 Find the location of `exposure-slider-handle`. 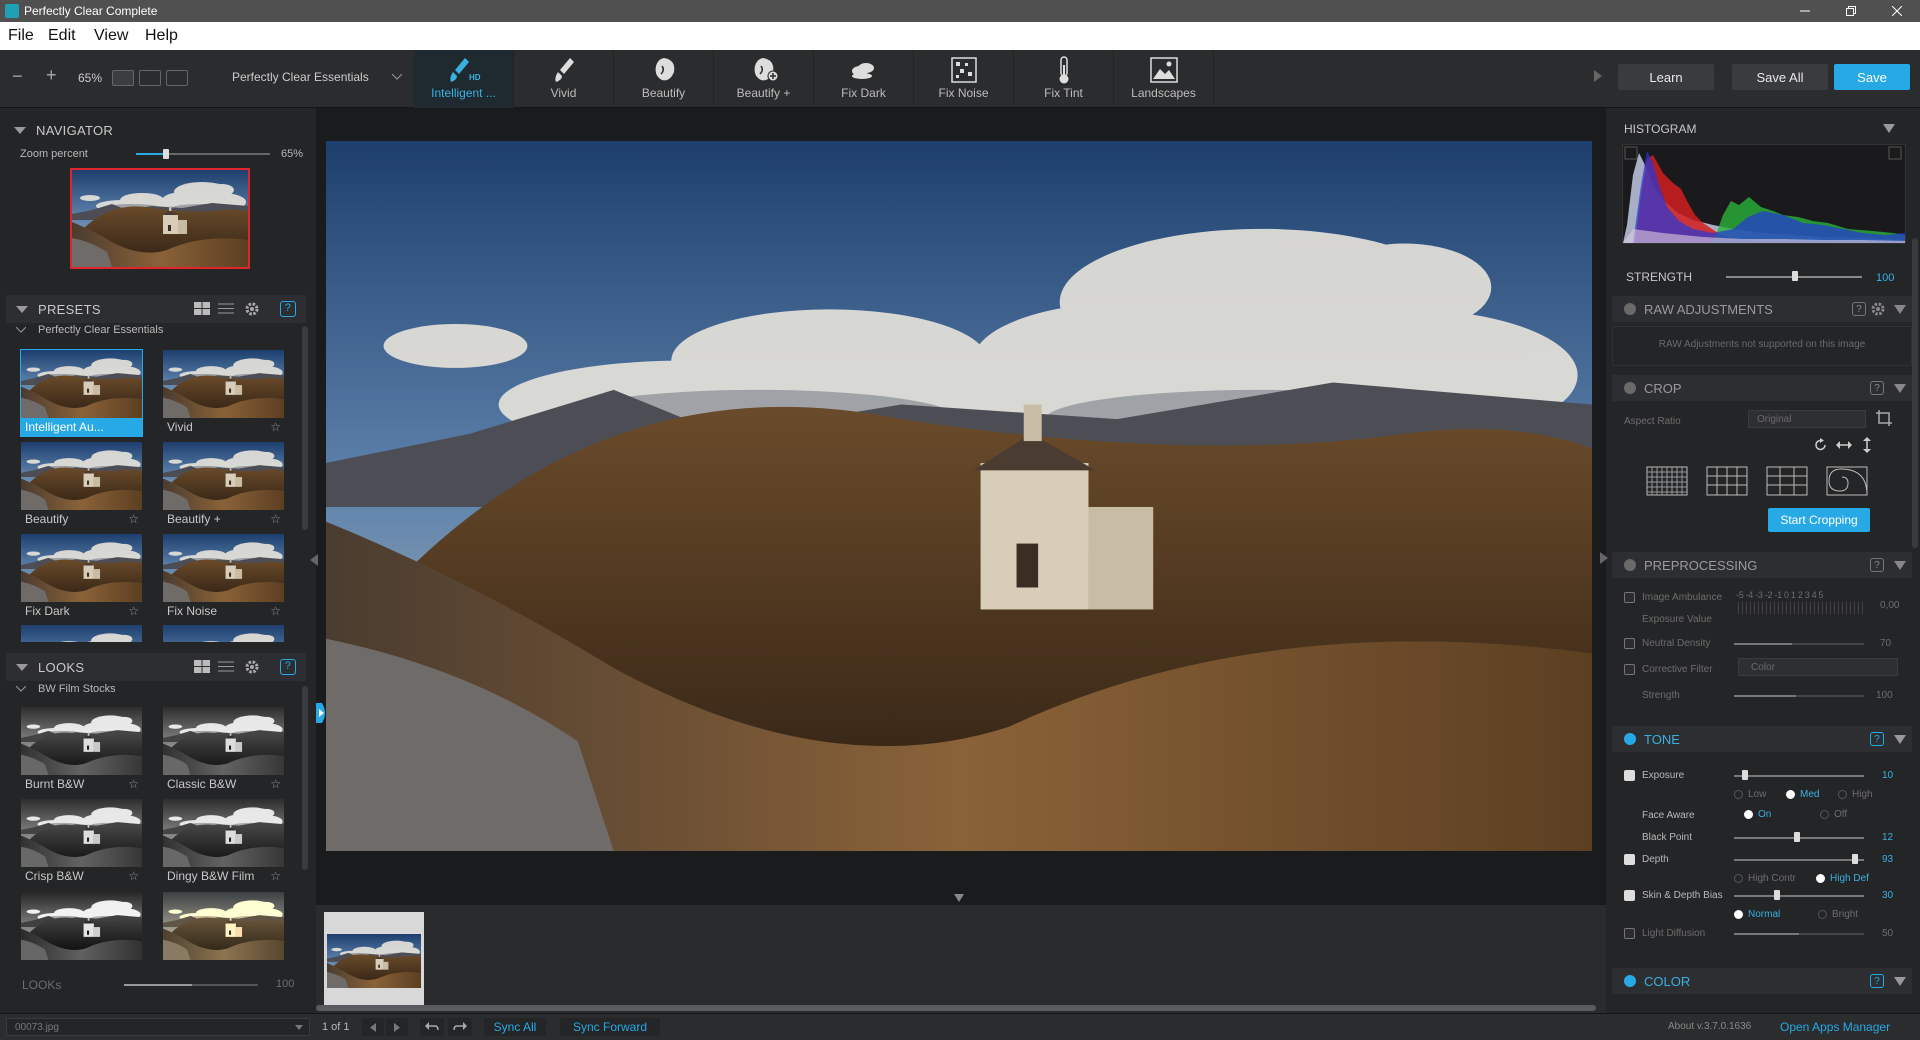

exposure-slider-handle is located at coordinates (1745, 775).